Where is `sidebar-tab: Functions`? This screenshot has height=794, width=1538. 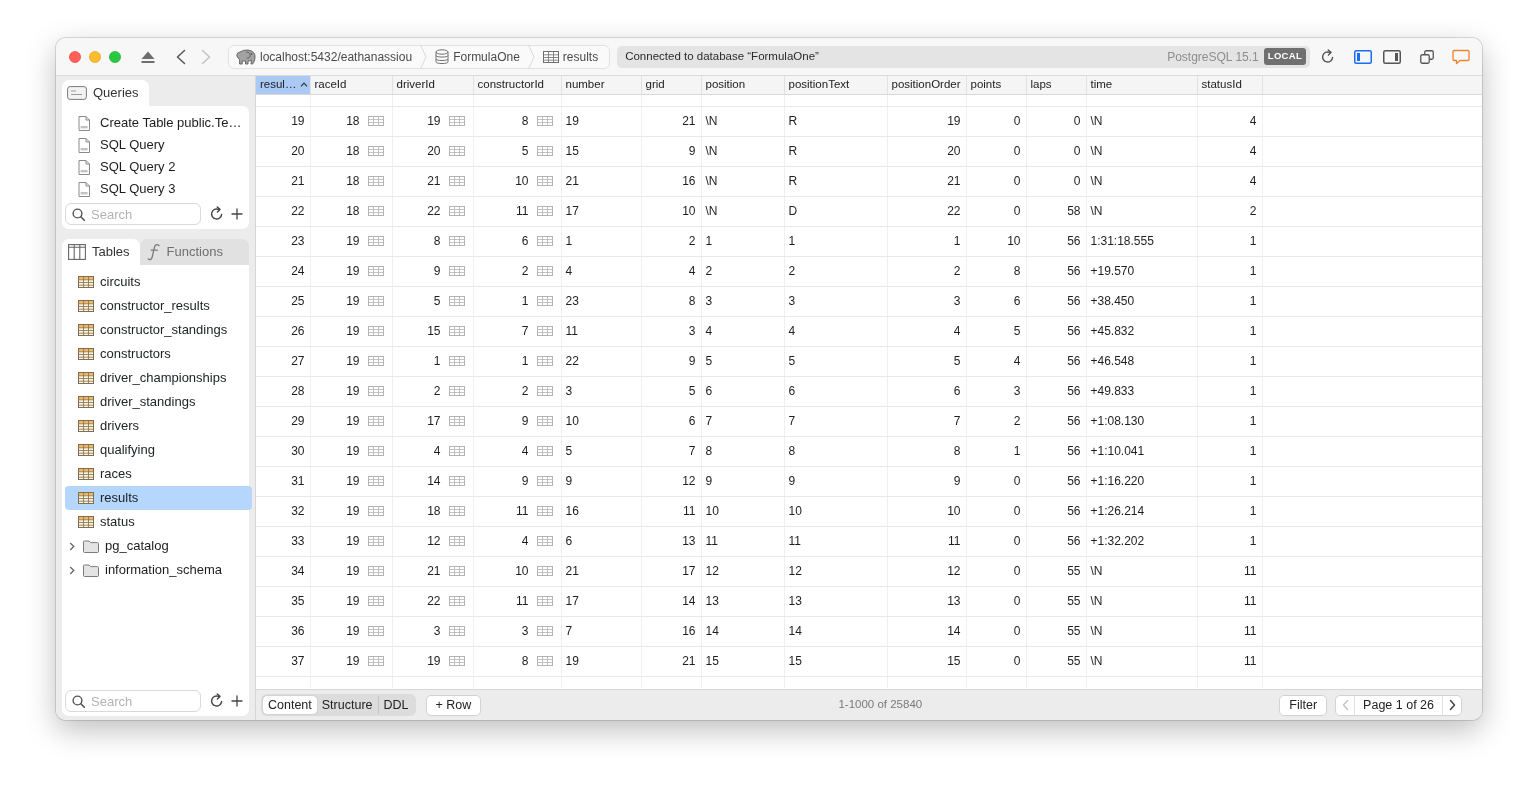
sidebar-tab: Functions is located at coordinates (194, 252).